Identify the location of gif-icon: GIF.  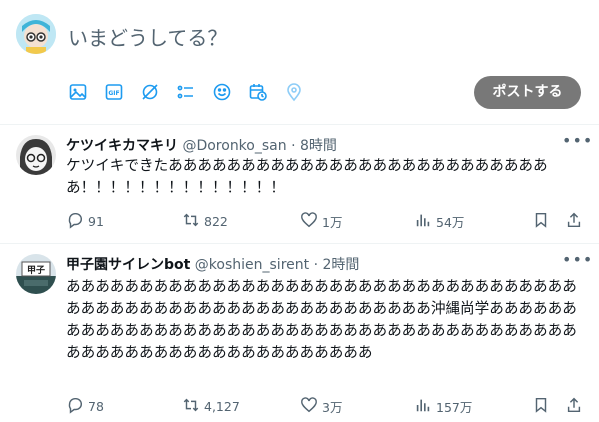
(114, 92).